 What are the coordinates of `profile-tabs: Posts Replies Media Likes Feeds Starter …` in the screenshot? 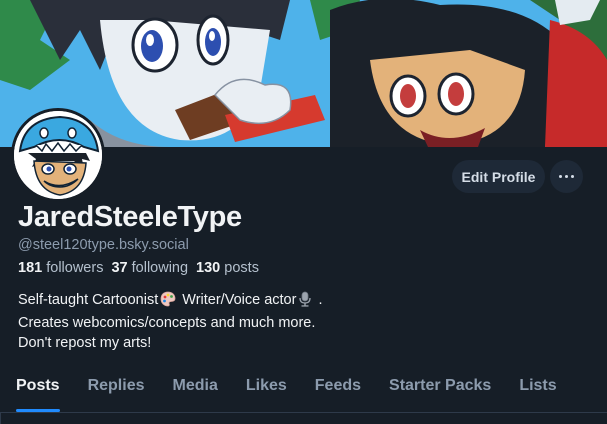 It's located at (303, 387).